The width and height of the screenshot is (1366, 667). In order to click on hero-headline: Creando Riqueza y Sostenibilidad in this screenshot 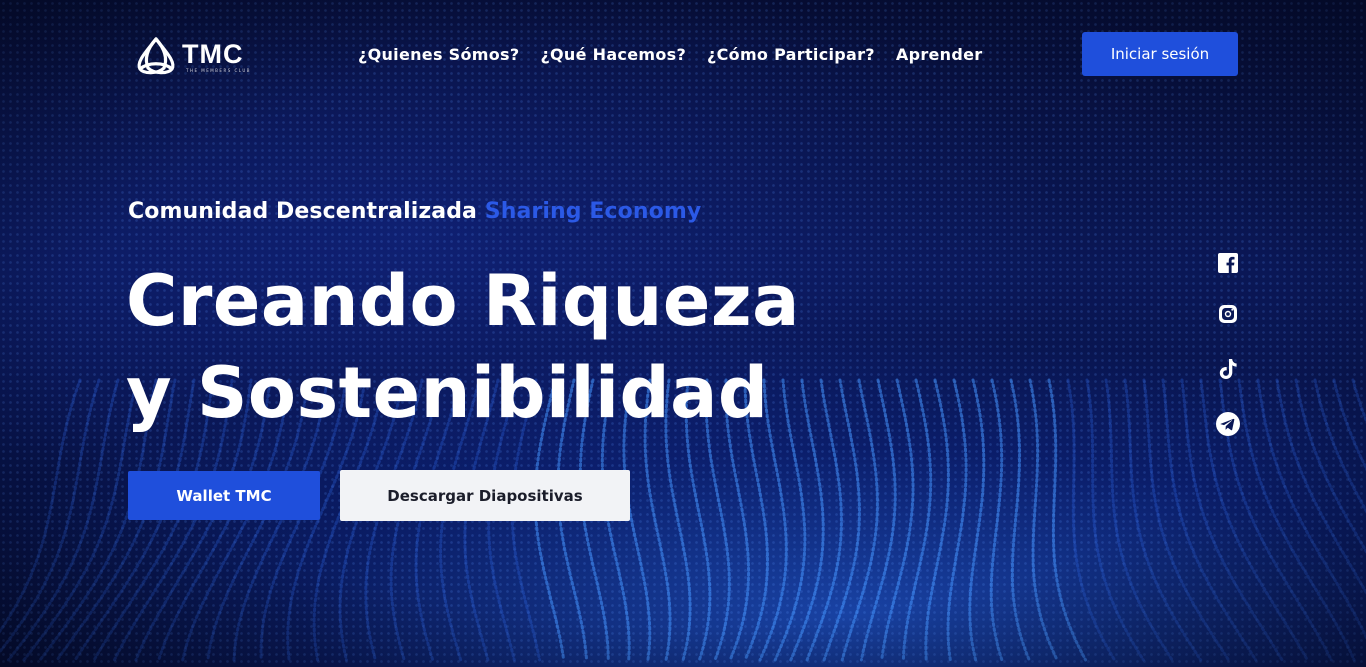, I will do `click(463, 347)`.